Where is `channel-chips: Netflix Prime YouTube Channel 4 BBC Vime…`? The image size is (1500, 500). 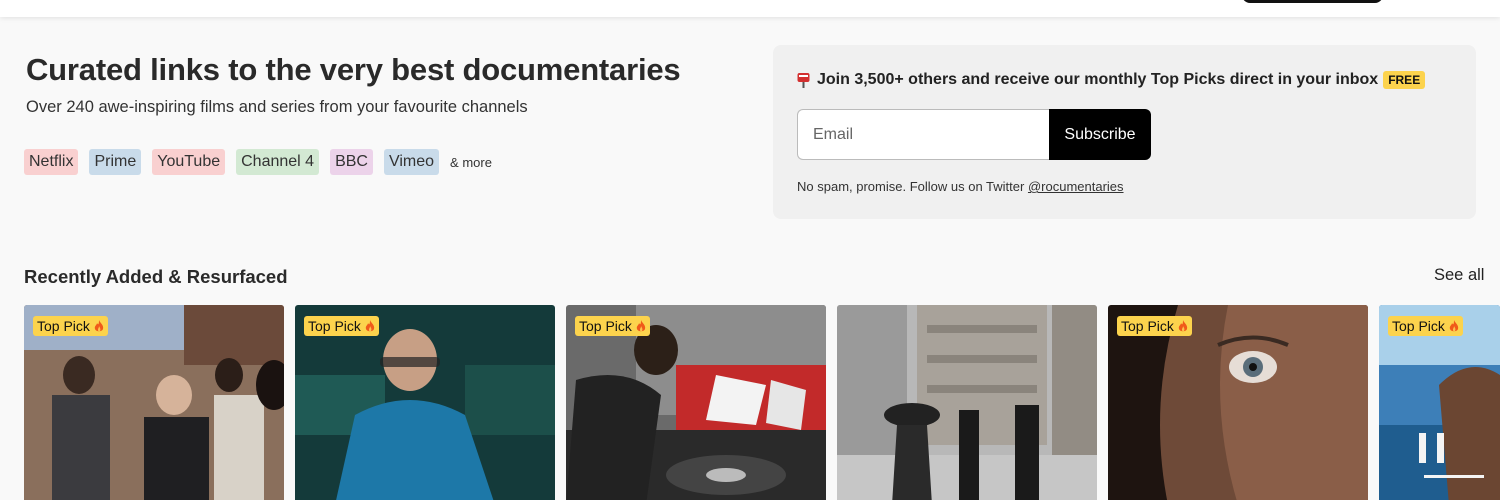 channel-chips: Netflix Prime YouTube Channel 4 BBC Vime… is located at coordinates (258, 162).